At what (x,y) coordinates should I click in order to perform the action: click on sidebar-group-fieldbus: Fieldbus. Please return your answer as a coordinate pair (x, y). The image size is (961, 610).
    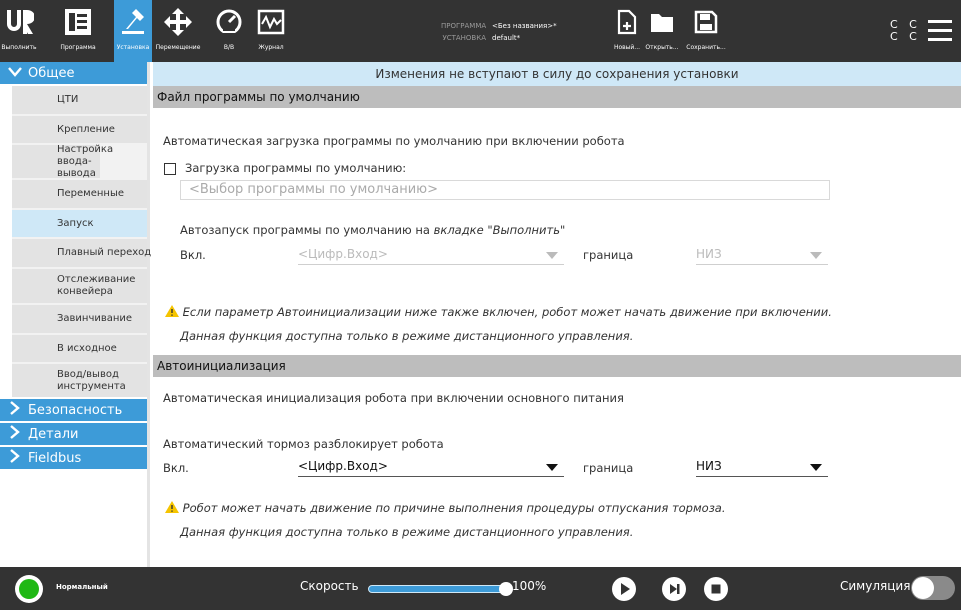
    Looking at the image, I should click on (73, 458).